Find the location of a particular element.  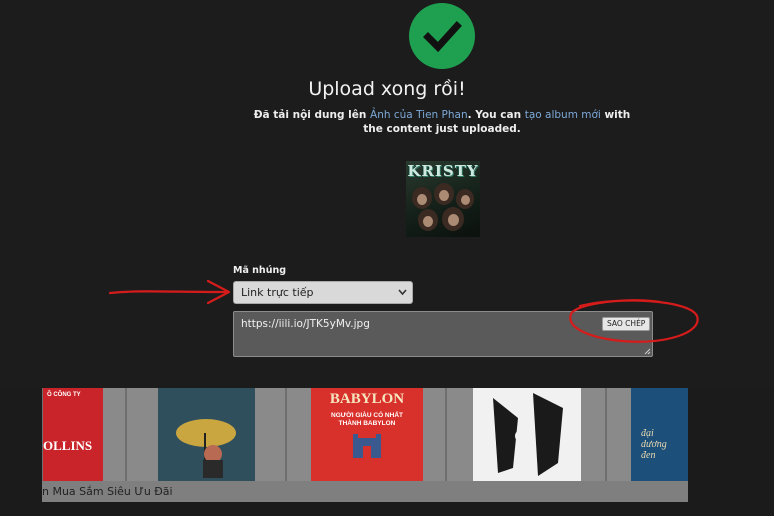

book-card: đại dương đen is located at coordinates (647, 434).